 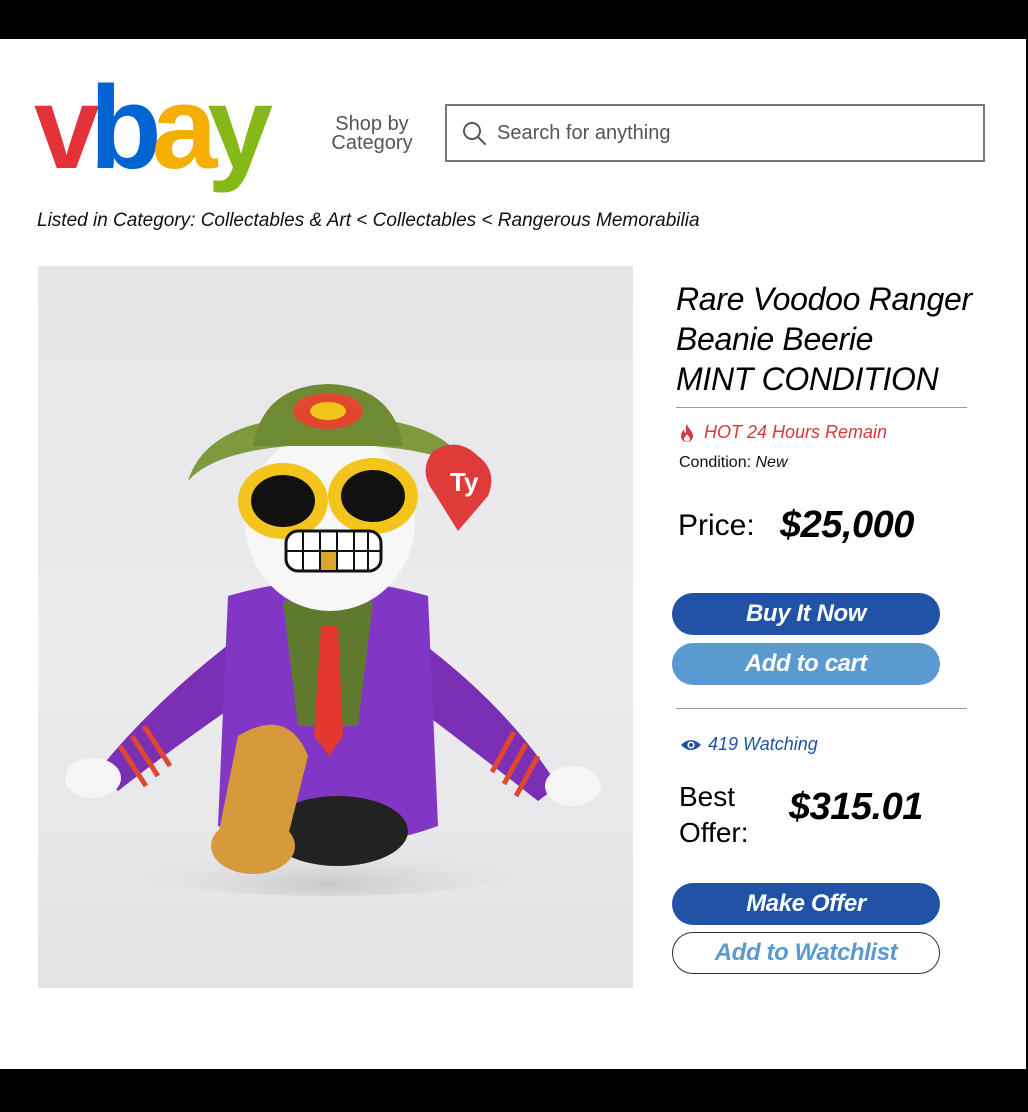 What do you see at coordinates (715, 462) in the screenshot?
I see `condition-label: Condition:` at bounding box center [715, 462].